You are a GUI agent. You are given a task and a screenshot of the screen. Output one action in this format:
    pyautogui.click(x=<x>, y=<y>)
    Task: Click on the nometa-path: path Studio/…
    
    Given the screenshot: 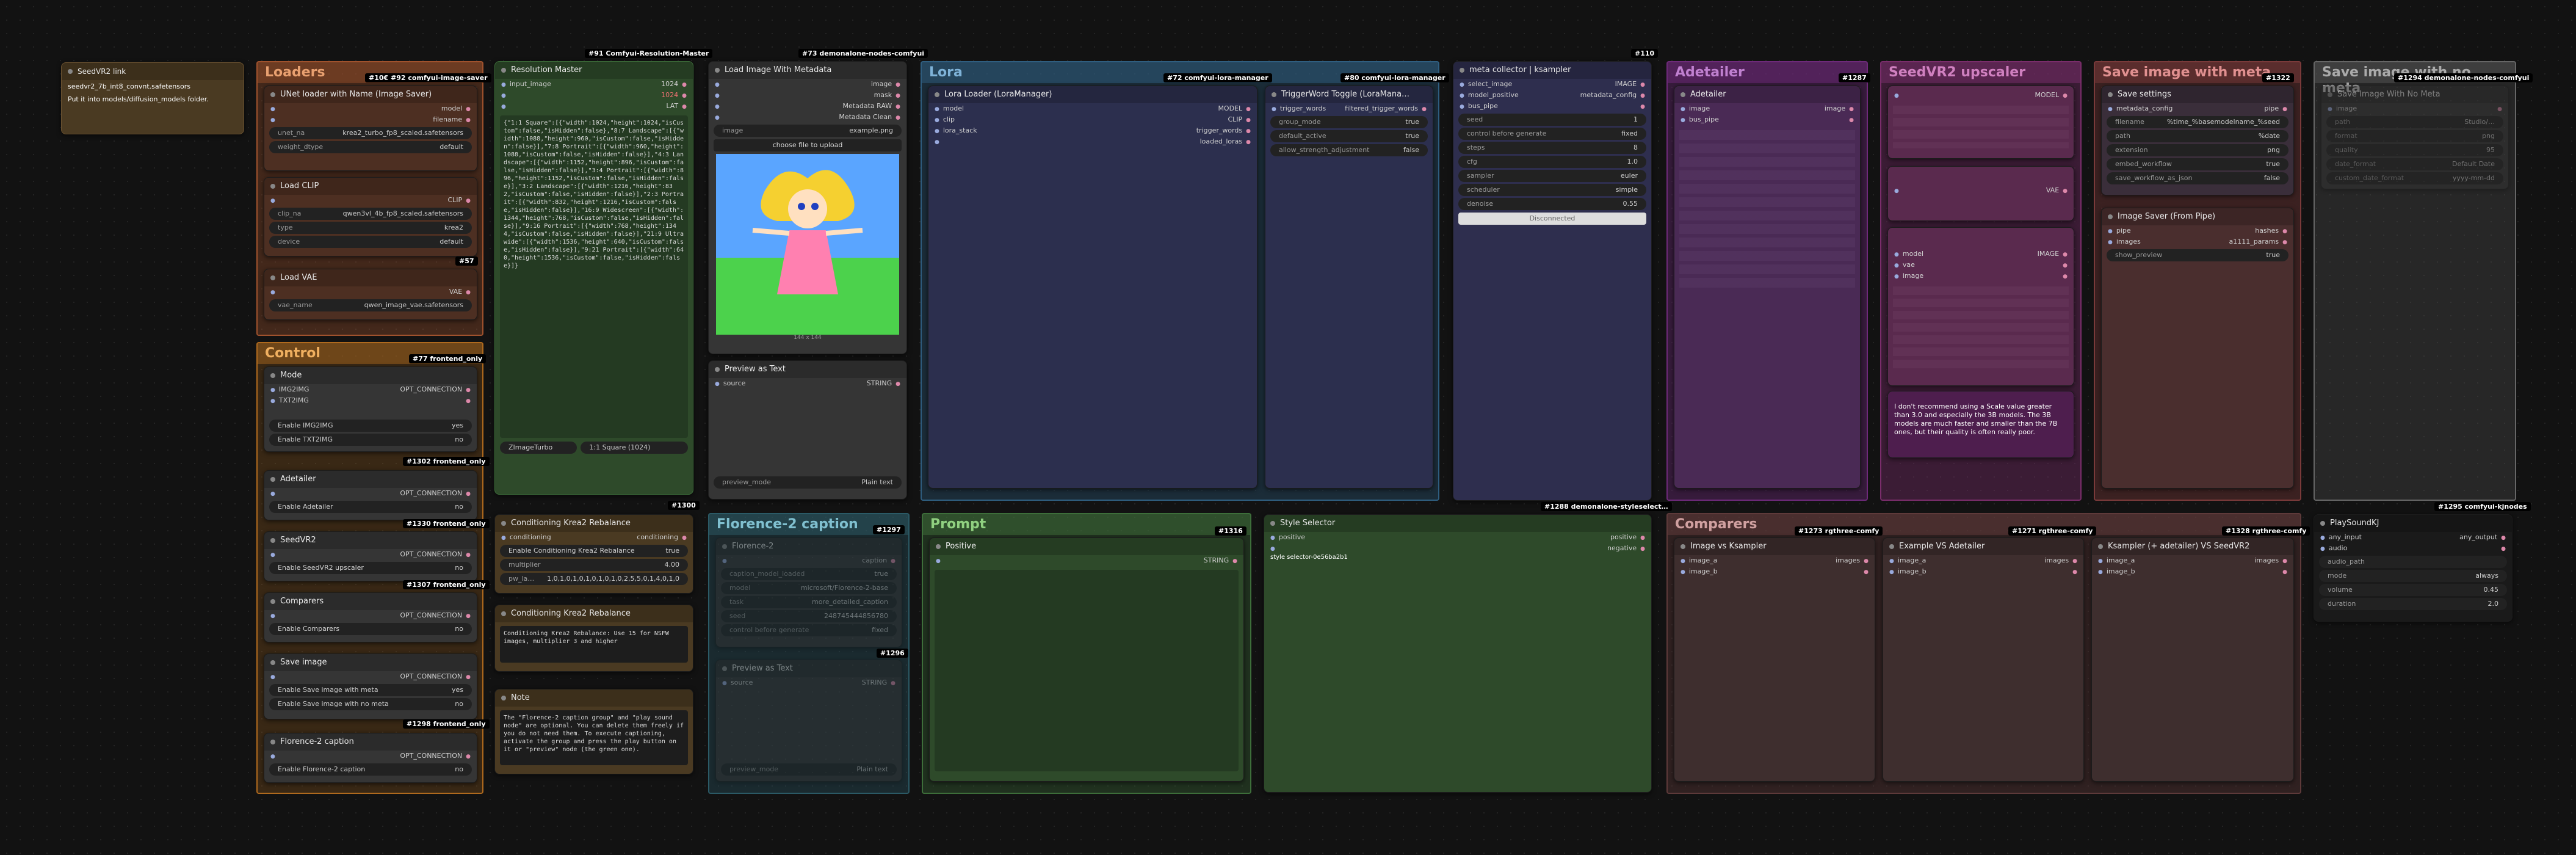 What is the action you would take?
    pyautogui.click(x=2414, y=122)
    